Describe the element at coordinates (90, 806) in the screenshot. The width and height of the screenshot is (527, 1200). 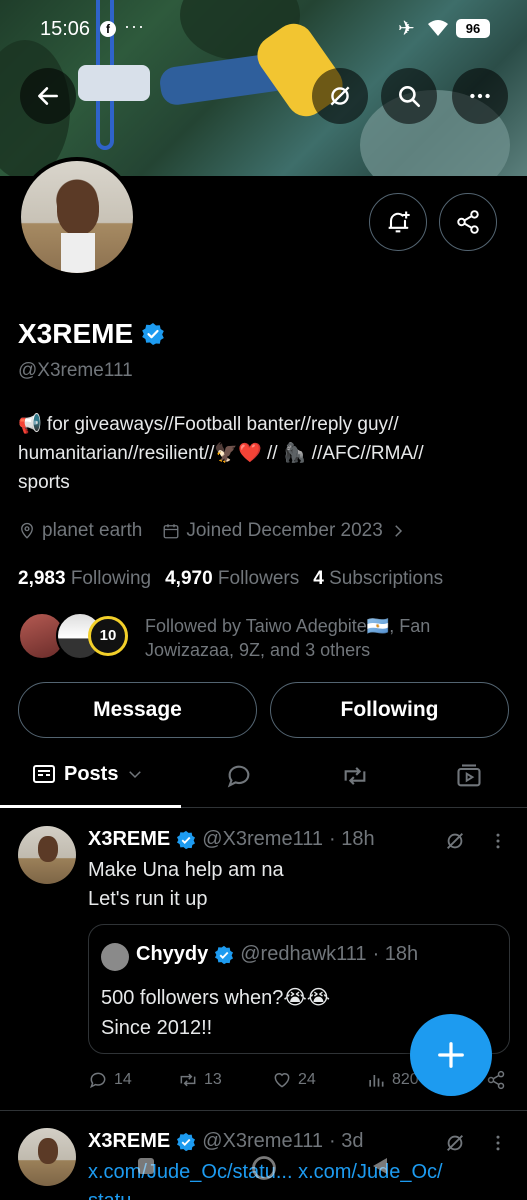
I see `tab-active-indicator` at that location.